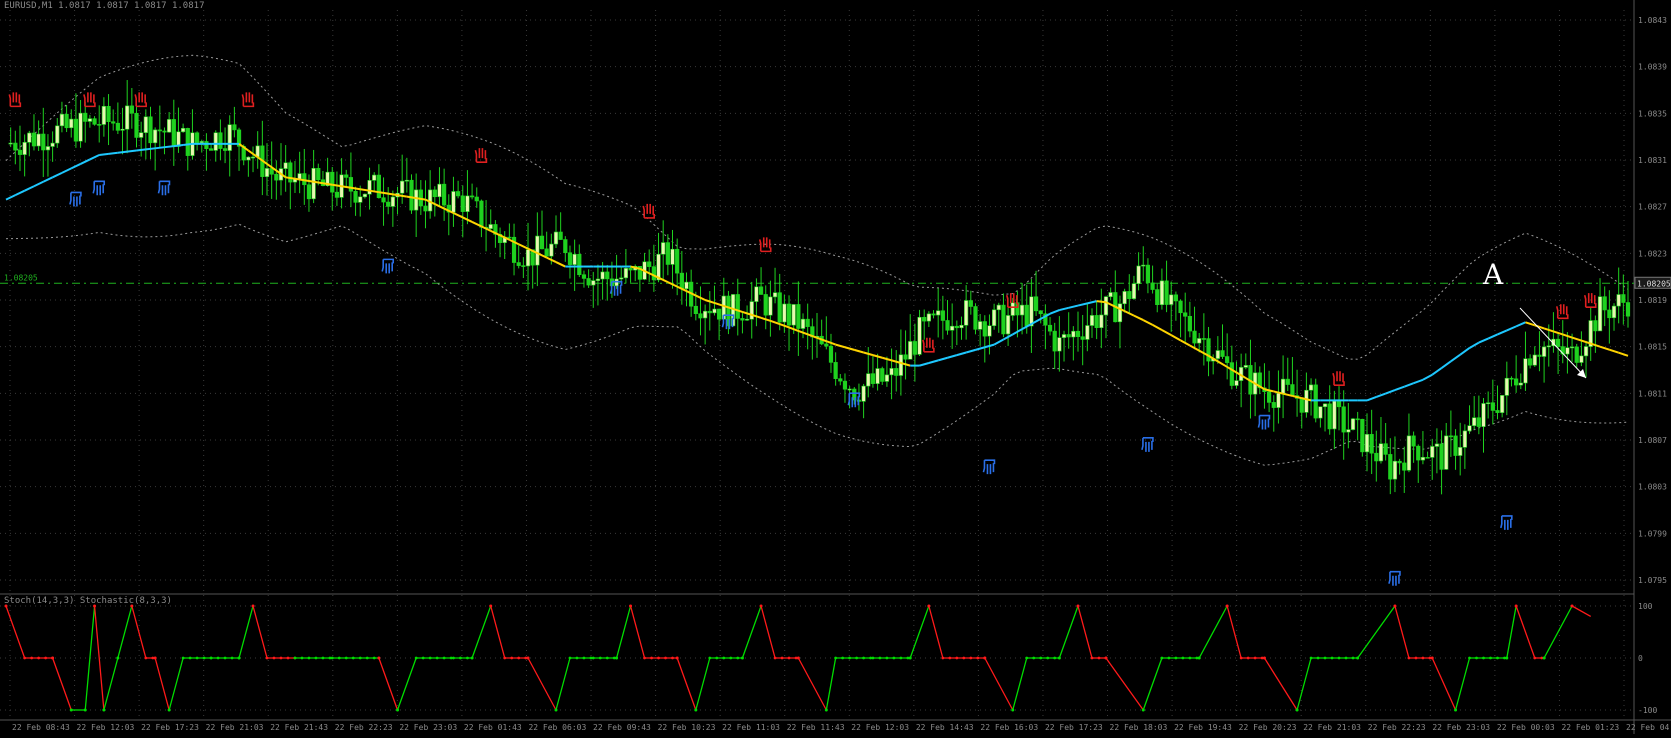 This screenshot has height=738, width=1671. I want to click on price-tick-label: 1.0795, so click(1652, 580).